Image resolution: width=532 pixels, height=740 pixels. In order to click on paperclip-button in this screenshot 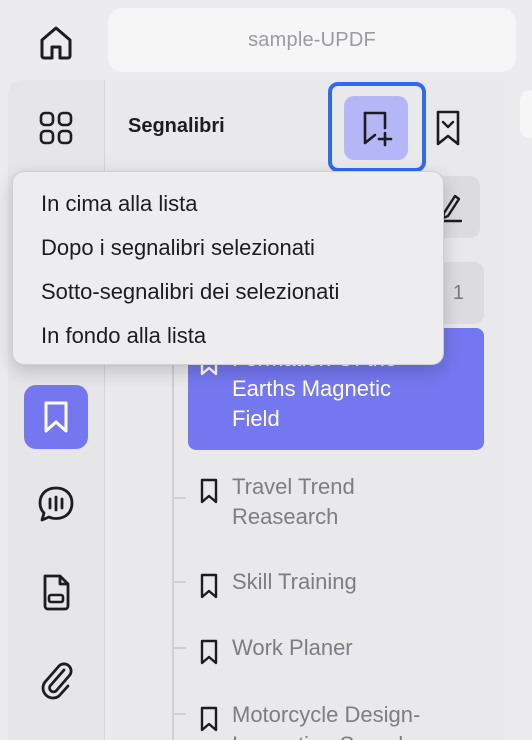, I will do `click(56, 680)`.